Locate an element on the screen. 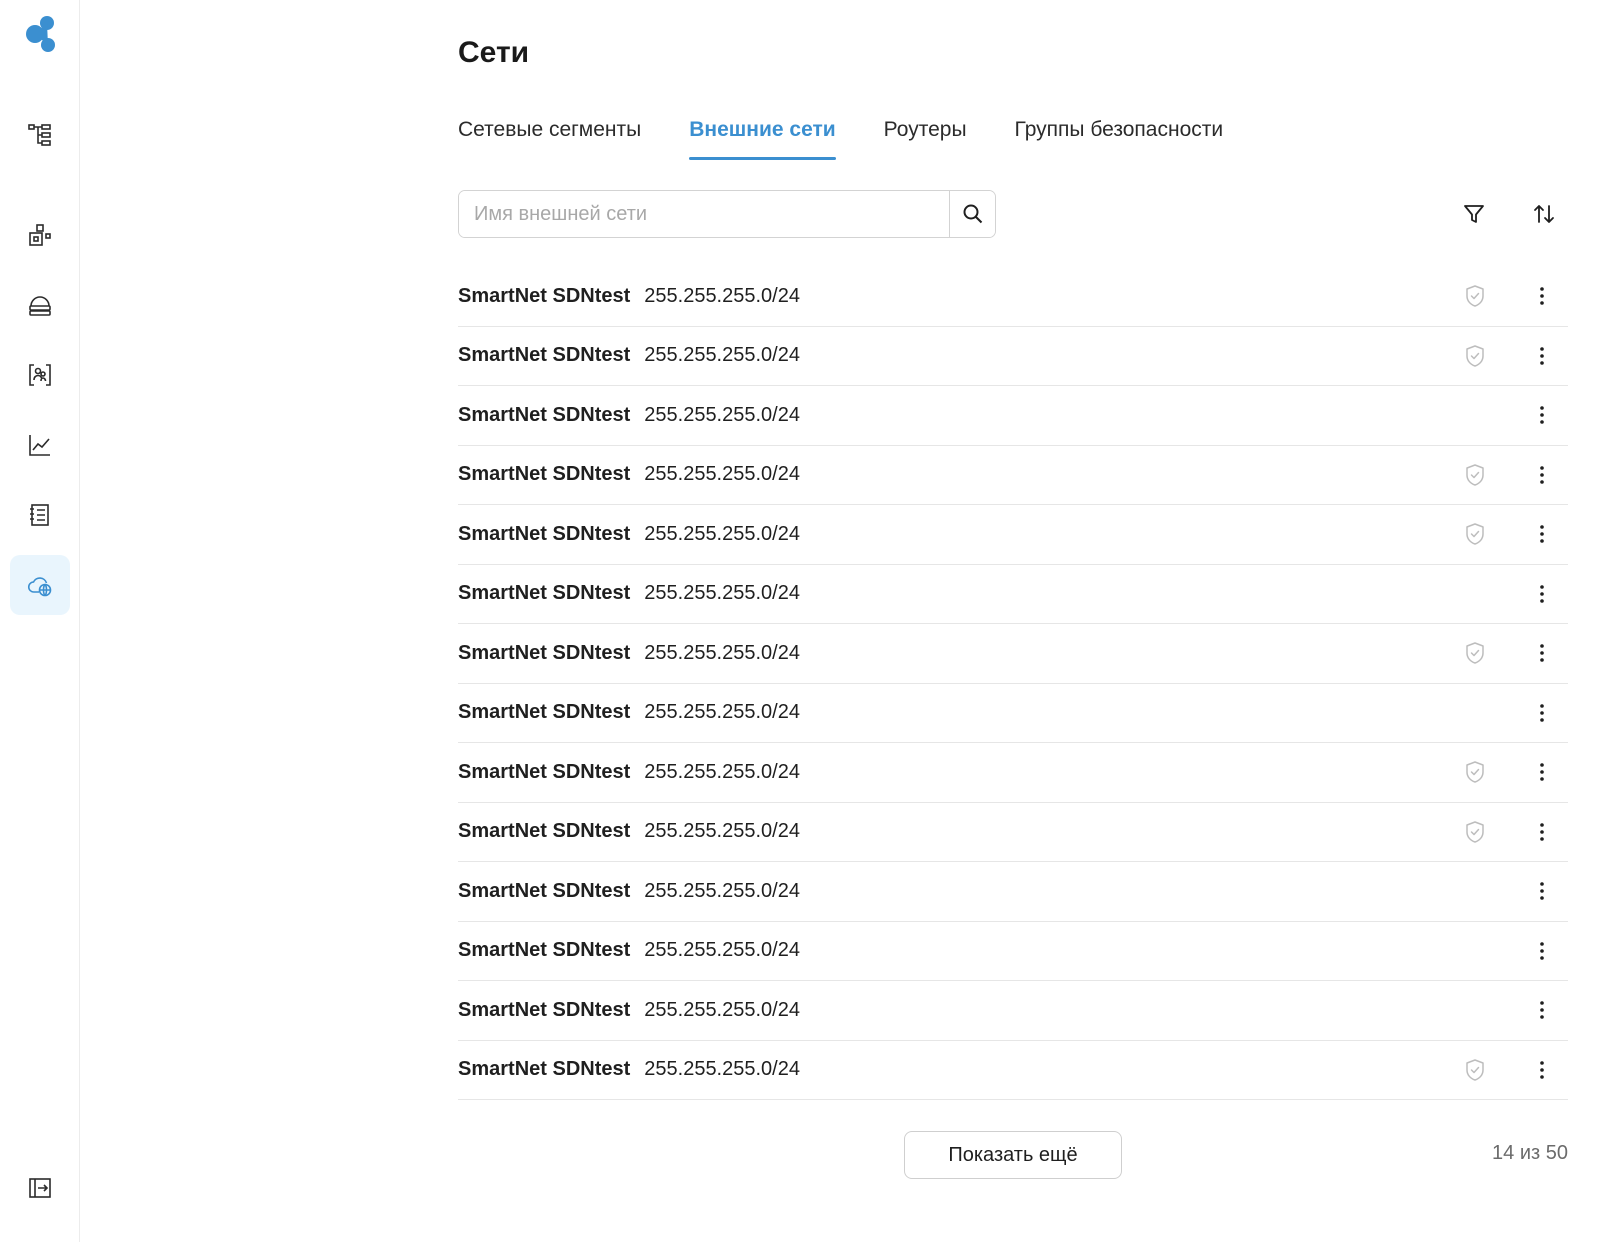 This screenshot has width=1600, height=1242. collapse-sidebar-button is located at coordinates (40, 1188).